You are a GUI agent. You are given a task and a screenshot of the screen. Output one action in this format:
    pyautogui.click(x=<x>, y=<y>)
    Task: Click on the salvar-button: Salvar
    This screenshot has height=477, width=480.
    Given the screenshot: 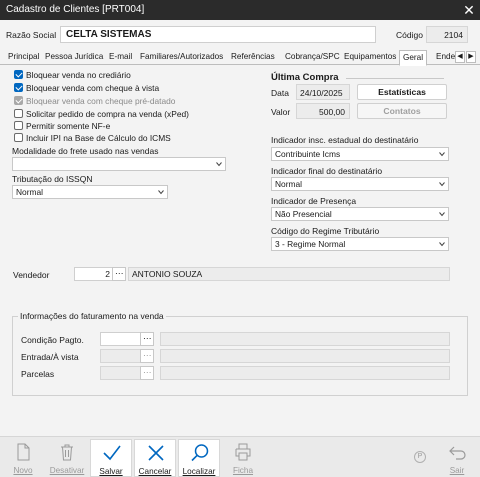 What is the action you would take?
    pyautogui.click(x=111, y=458)
    